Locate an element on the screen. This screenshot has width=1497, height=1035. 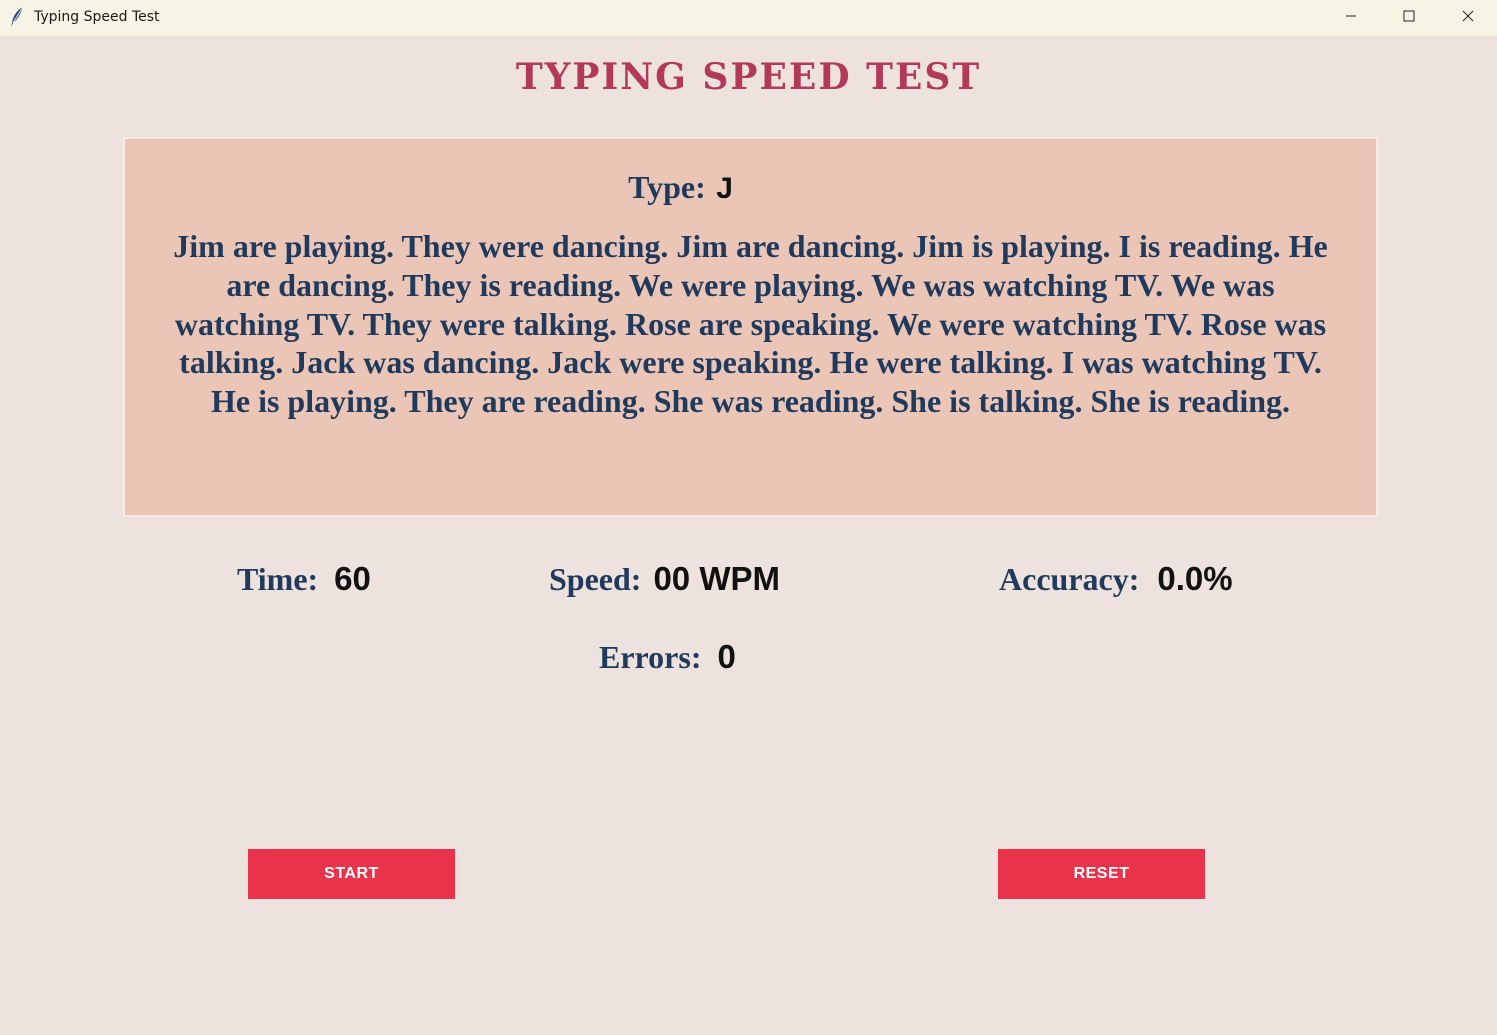
errors-label: Errors: is located at coordinates (650, 657).